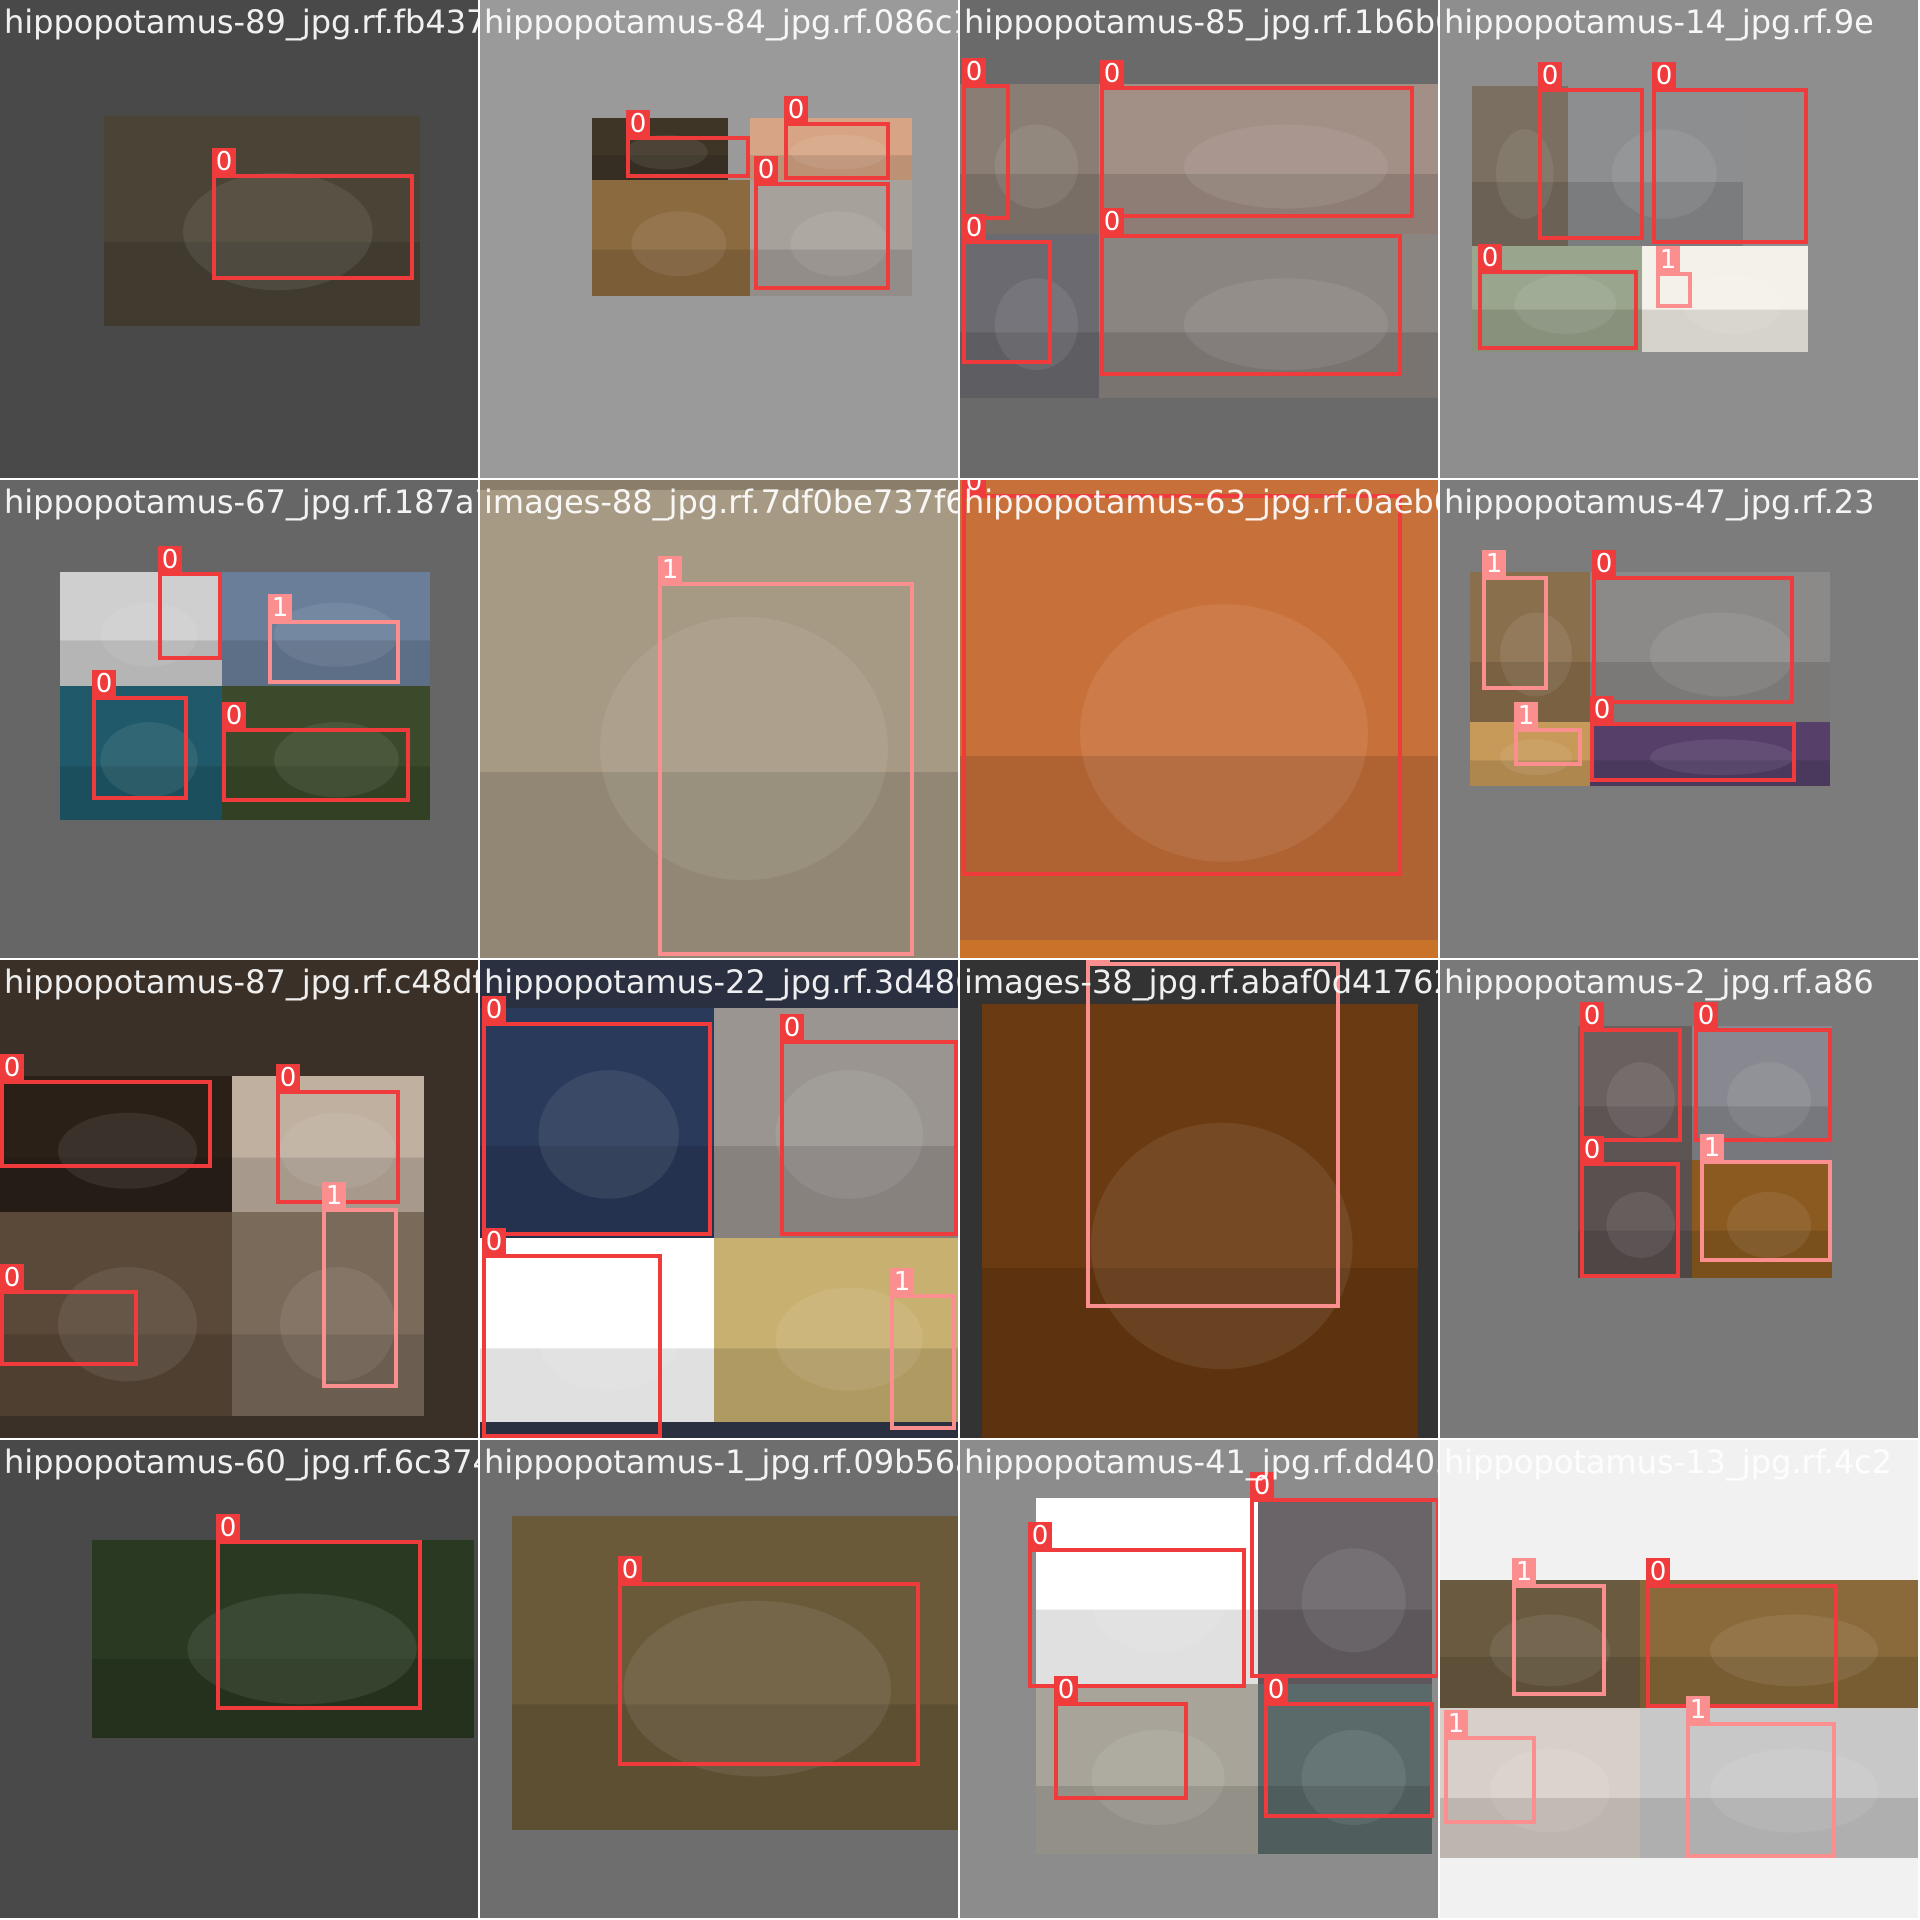 Image resolution: width=1920 pixels, height=1920 pixels. I want to click on tile-filename: images-38_jpg.rf.abaf0d4176257e4b5792, so click(1201, 982).